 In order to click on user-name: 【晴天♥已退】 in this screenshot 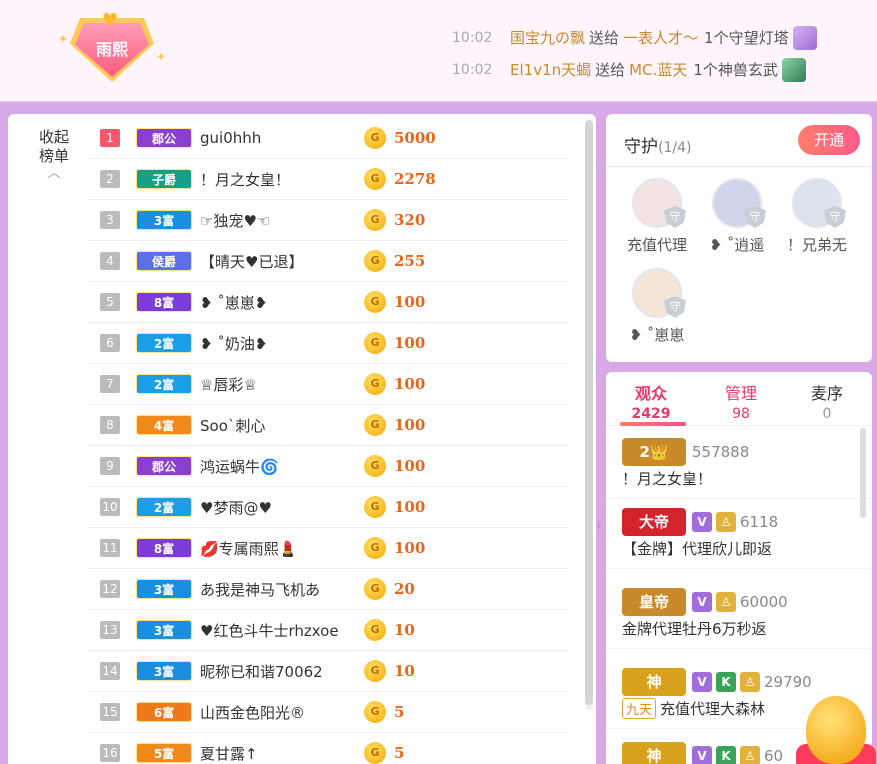, I will do `click(280, 261)`.